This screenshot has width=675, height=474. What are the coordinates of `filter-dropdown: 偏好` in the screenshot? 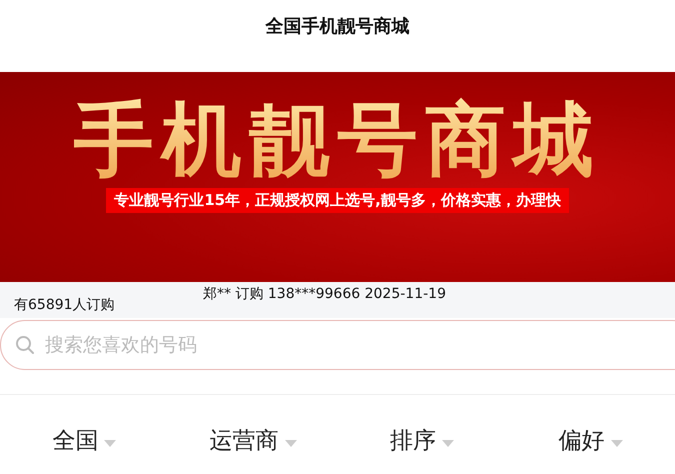 It's located at (590, 440).